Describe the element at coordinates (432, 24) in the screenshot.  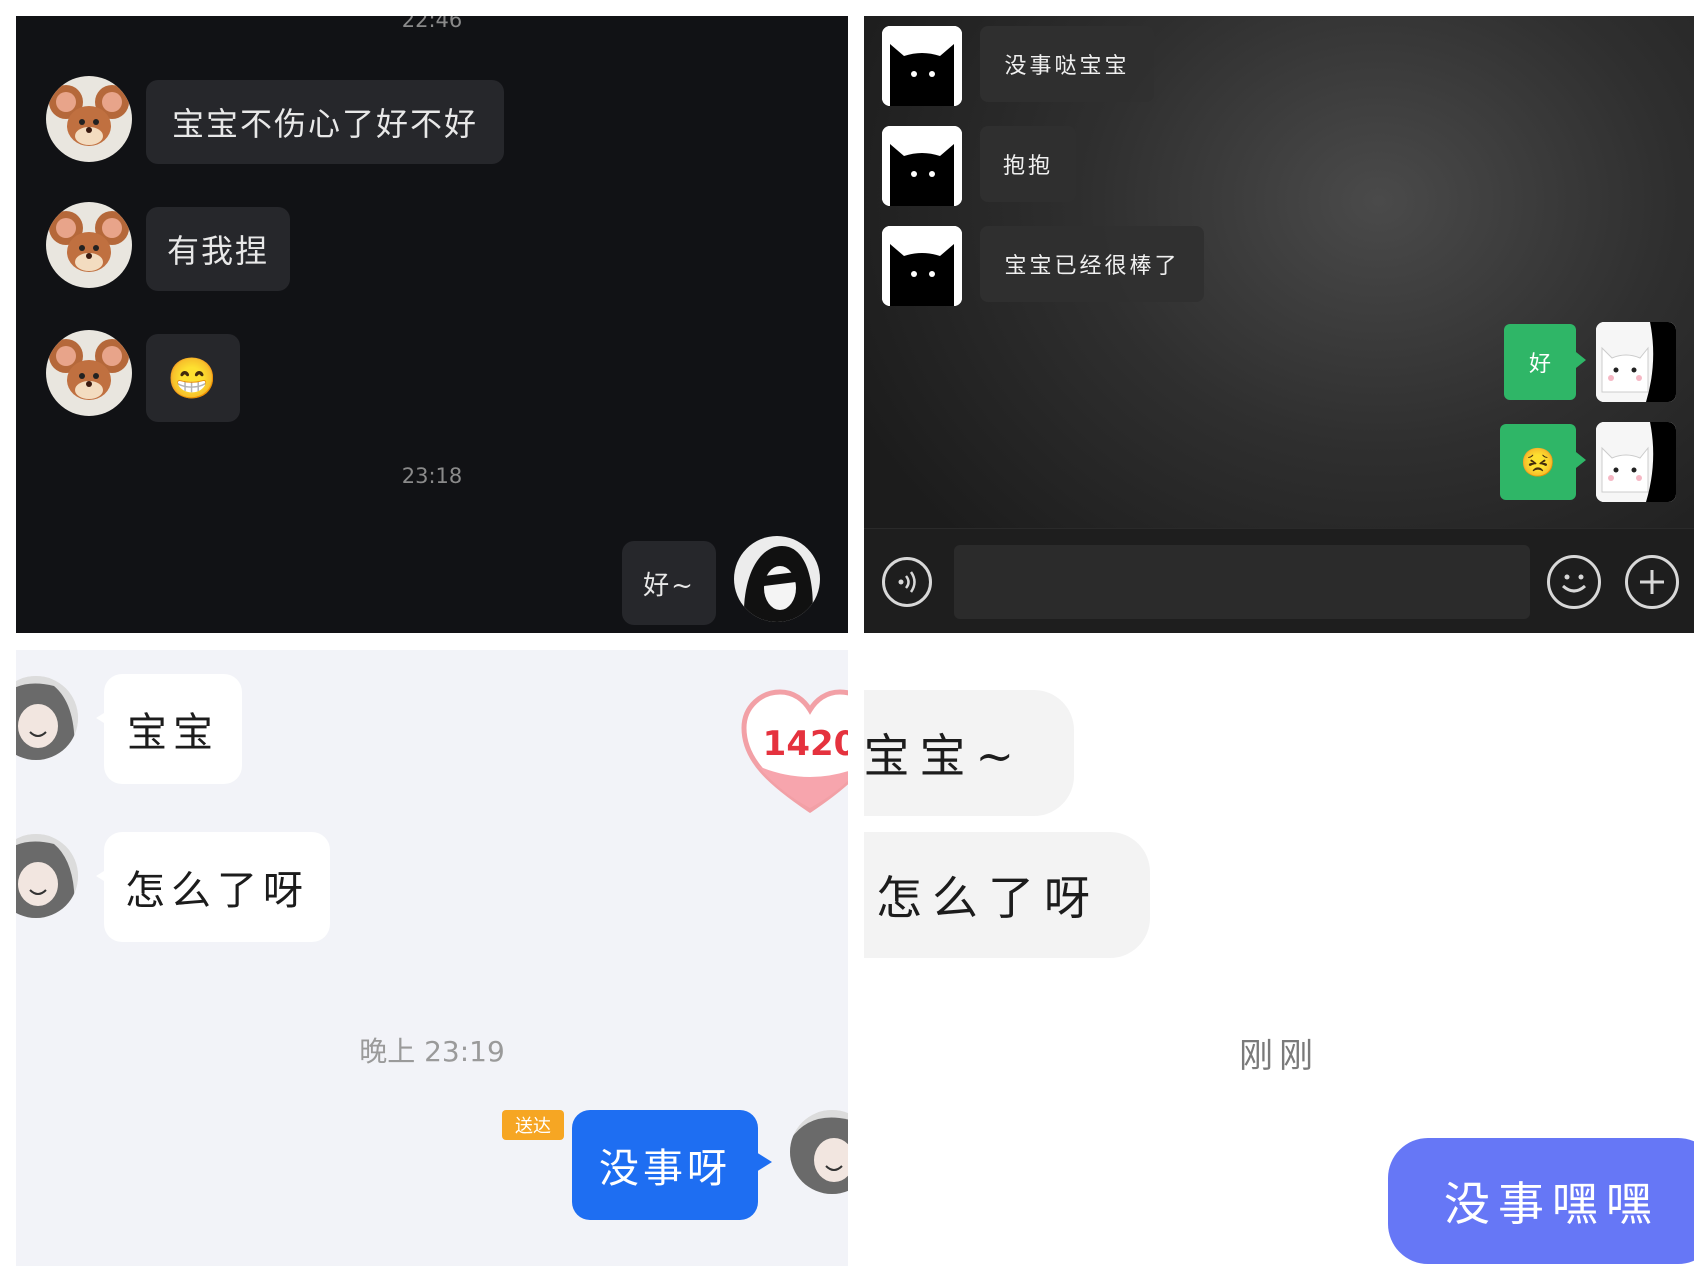
I see `timestamp-top: 22:46` at that location.